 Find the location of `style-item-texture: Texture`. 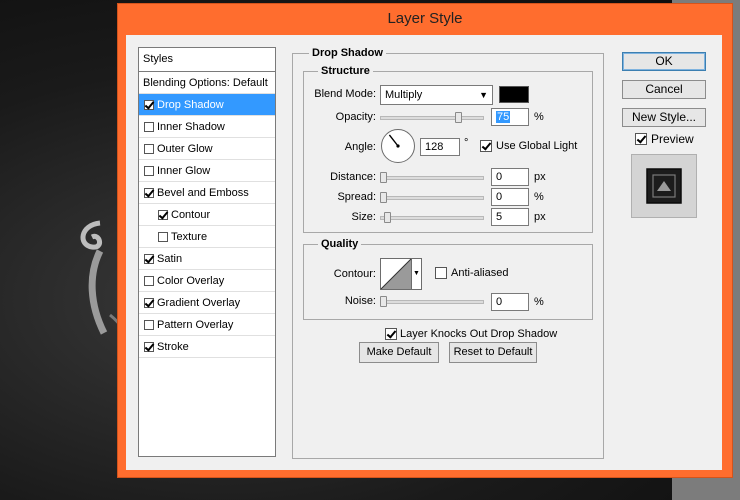

style-item-texture: Texture is located at coordinates (207, 237).